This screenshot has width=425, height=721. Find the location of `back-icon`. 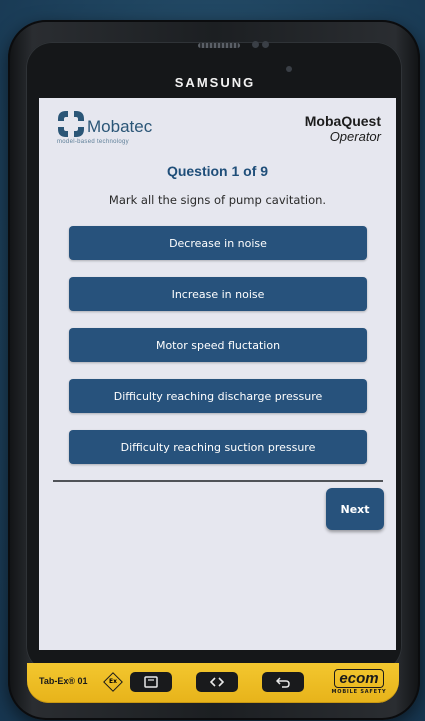

back-icon is located at coordinates (283, 682).